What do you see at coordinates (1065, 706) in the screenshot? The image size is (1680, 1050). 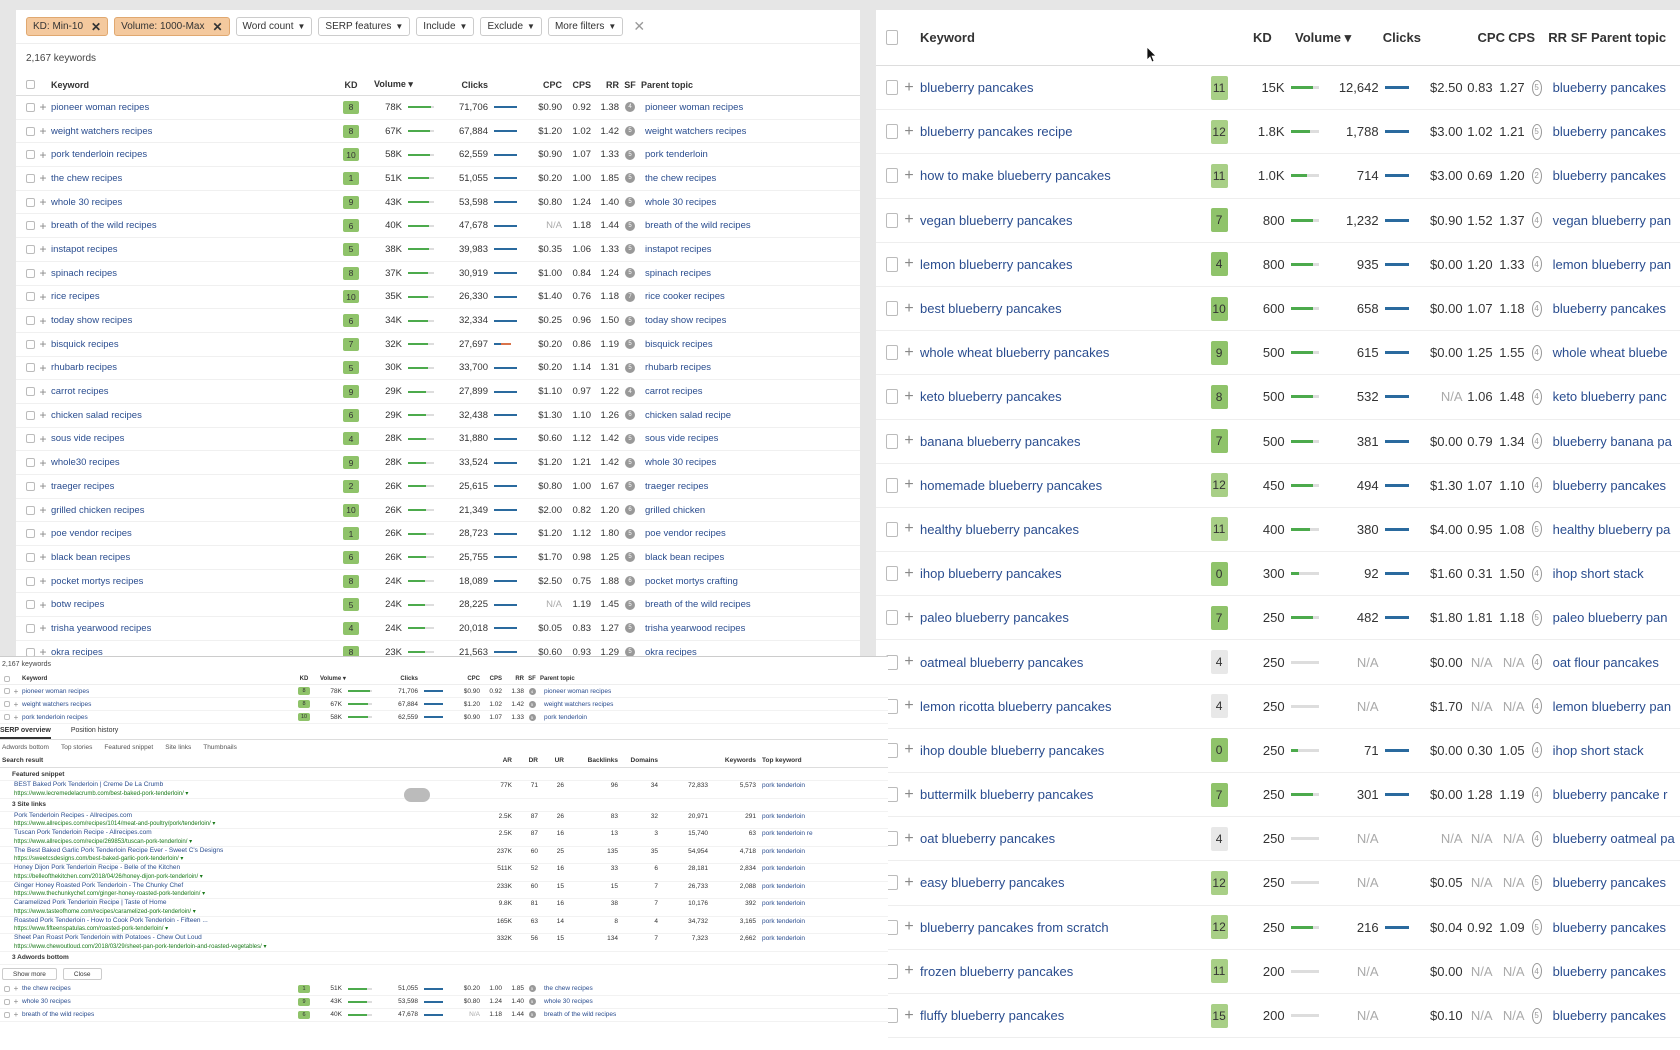 I see `keyword-link: lemon ricotta blueberry pancakes` at bounding box center [1065, 706].